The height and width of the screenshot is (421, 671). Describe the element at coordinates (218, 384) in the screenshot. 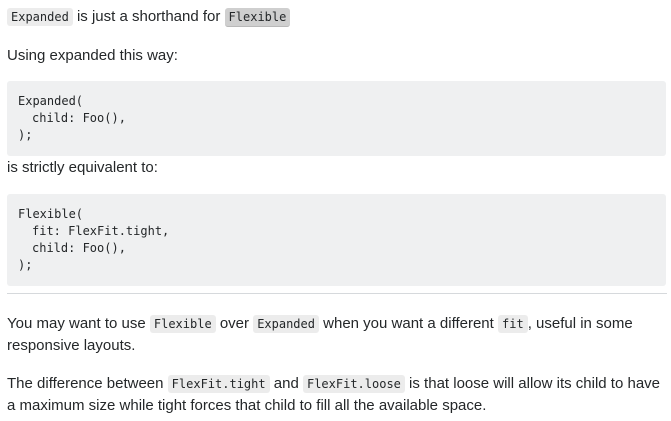

I see `inline-code-flexfit-tight: FlexFit.tight` at that location.